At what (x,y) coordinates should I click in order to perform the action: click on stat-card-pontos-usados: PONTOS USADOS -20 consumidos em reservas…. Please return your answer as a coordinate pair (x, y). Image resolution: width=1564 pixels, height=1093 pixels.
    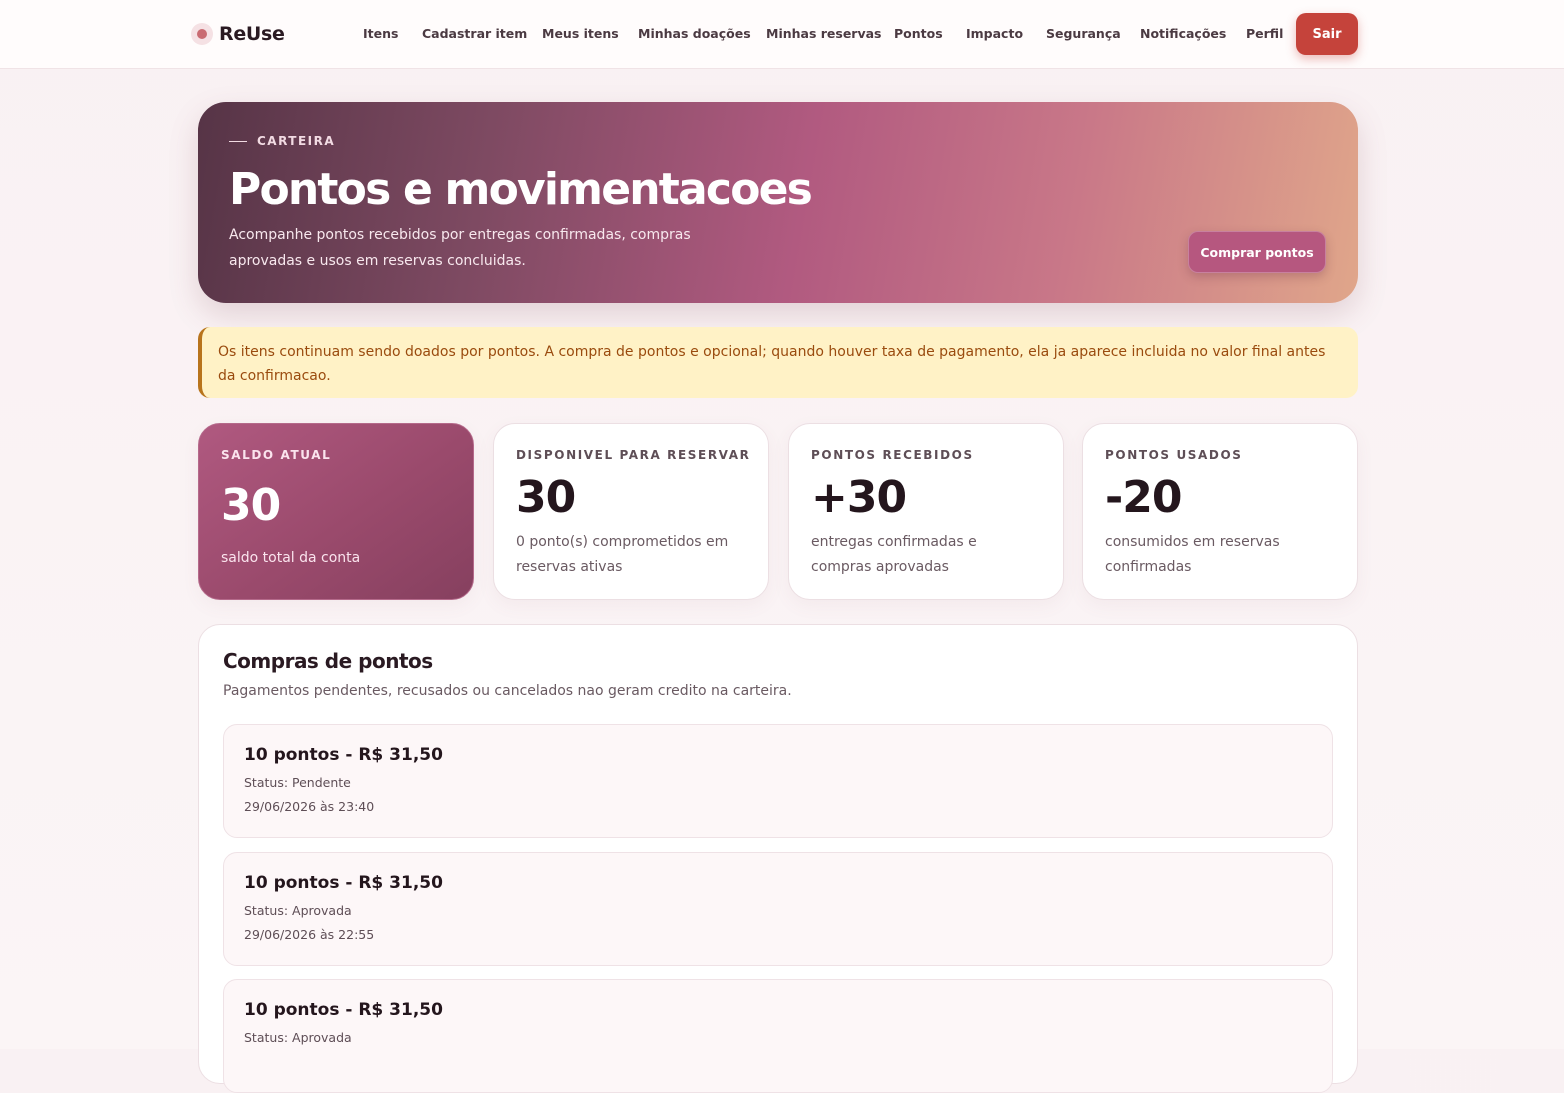
    Looking at the image, I should click on (1220, 511).